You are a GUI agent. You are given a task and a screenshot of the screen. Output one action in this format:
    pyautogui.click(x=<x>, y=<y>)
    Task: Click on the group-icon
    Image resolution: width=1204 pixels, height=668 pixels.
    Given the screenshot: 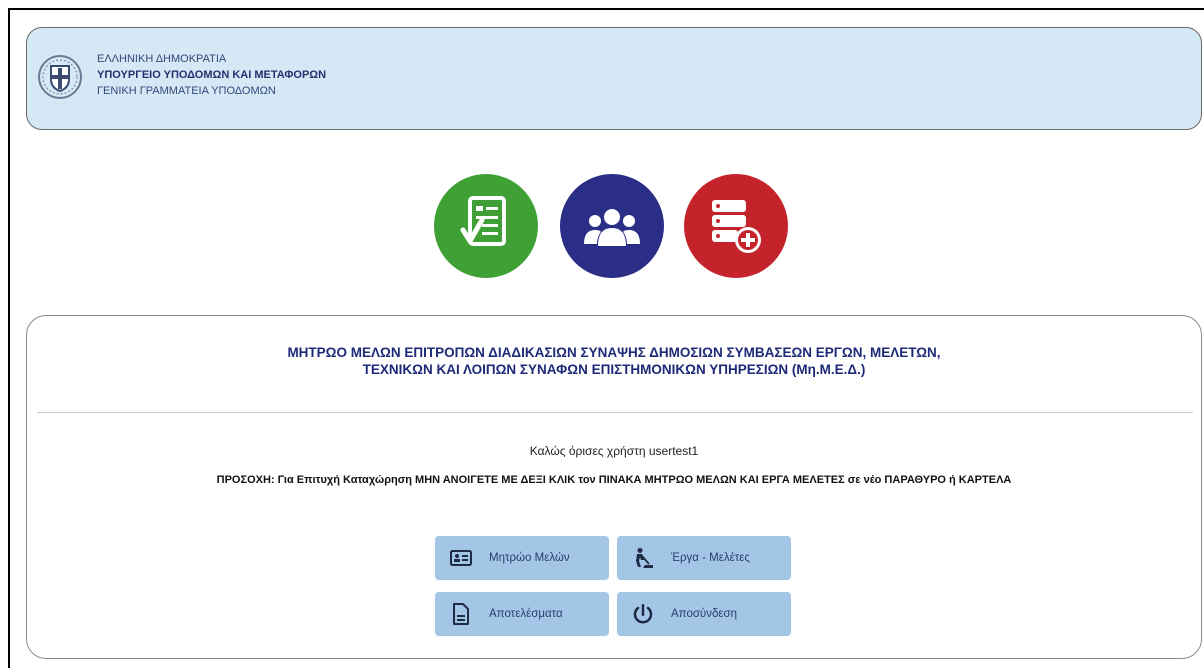 What is the action you would take?
    pyautogui.click(x=612, y=227)
    